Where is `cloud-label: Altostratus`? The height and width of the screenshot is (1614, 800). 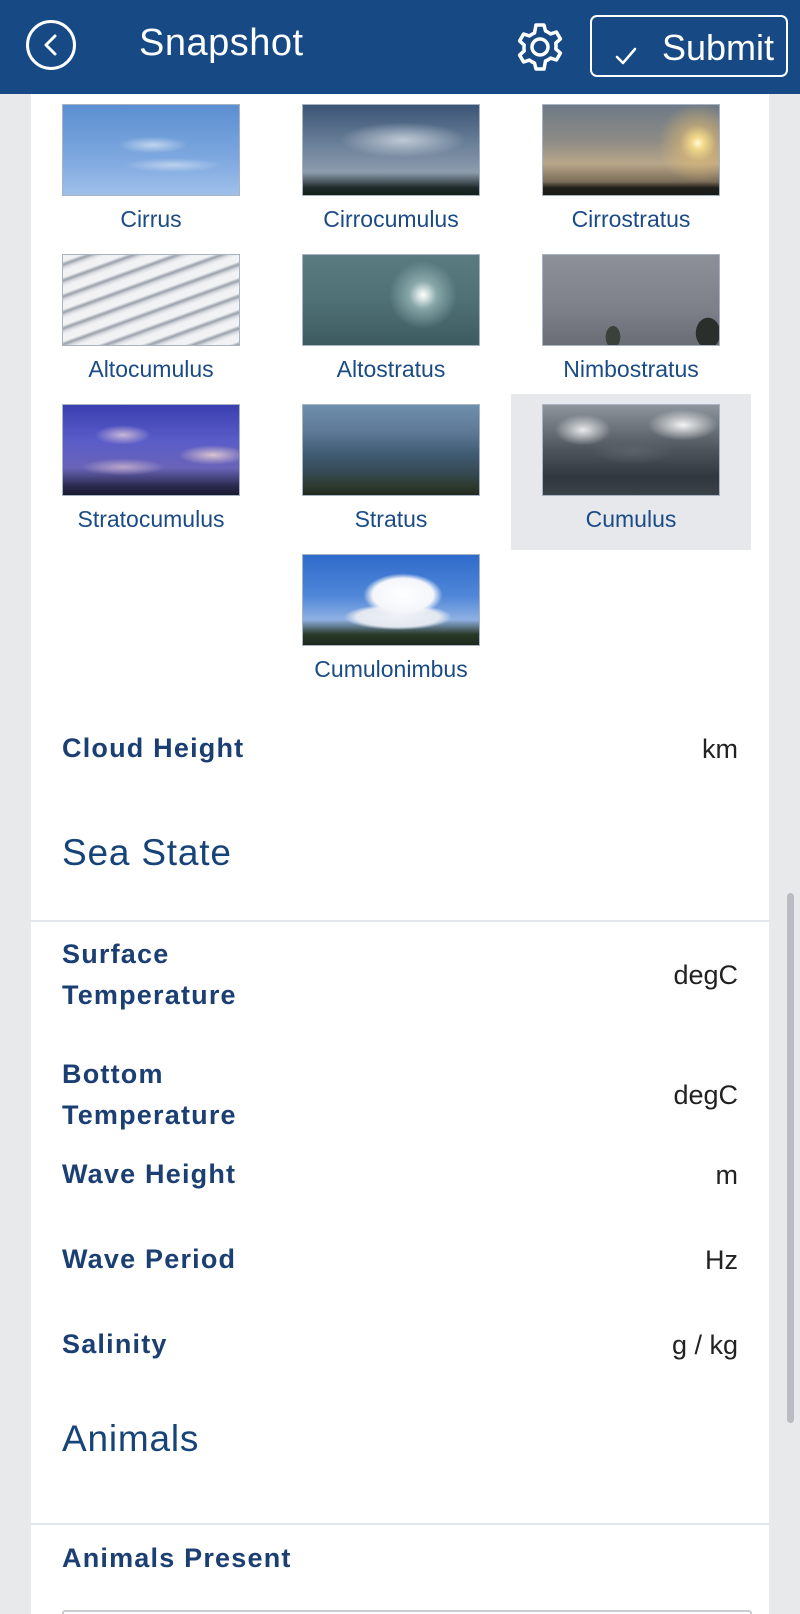
cloud-label: Altostratus is located at coordinates (391, 369).